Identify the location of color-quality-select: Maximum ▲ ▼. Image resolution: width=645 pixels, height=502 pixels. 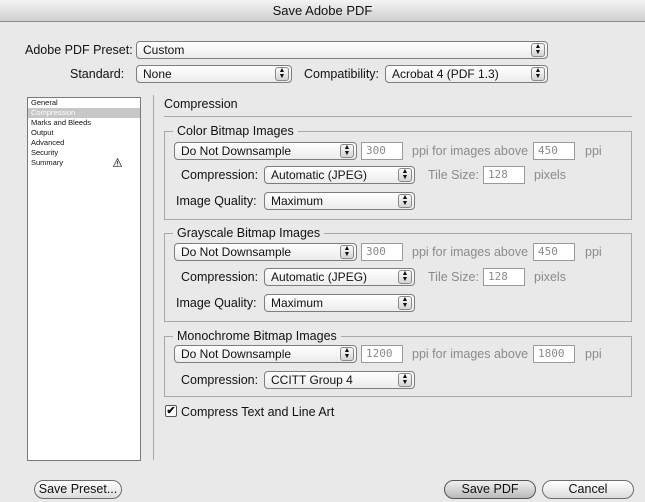
(339, 201).